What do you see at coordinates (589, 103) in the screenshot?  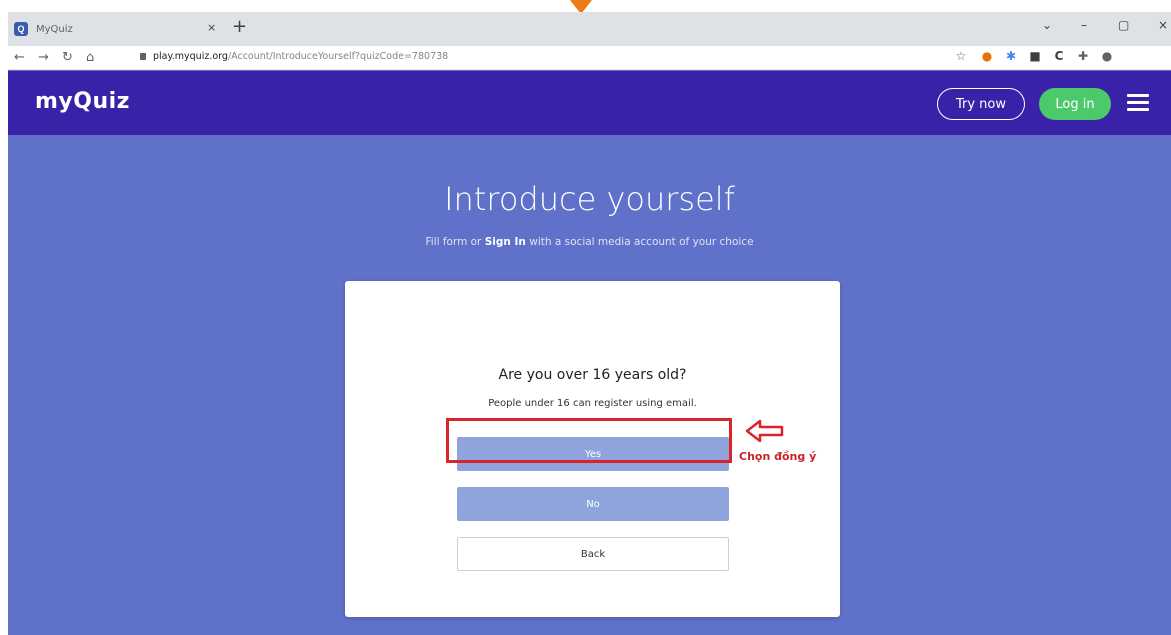 I see `site-header: myQuiz Try now Log in` at bounding box center [589, 103].